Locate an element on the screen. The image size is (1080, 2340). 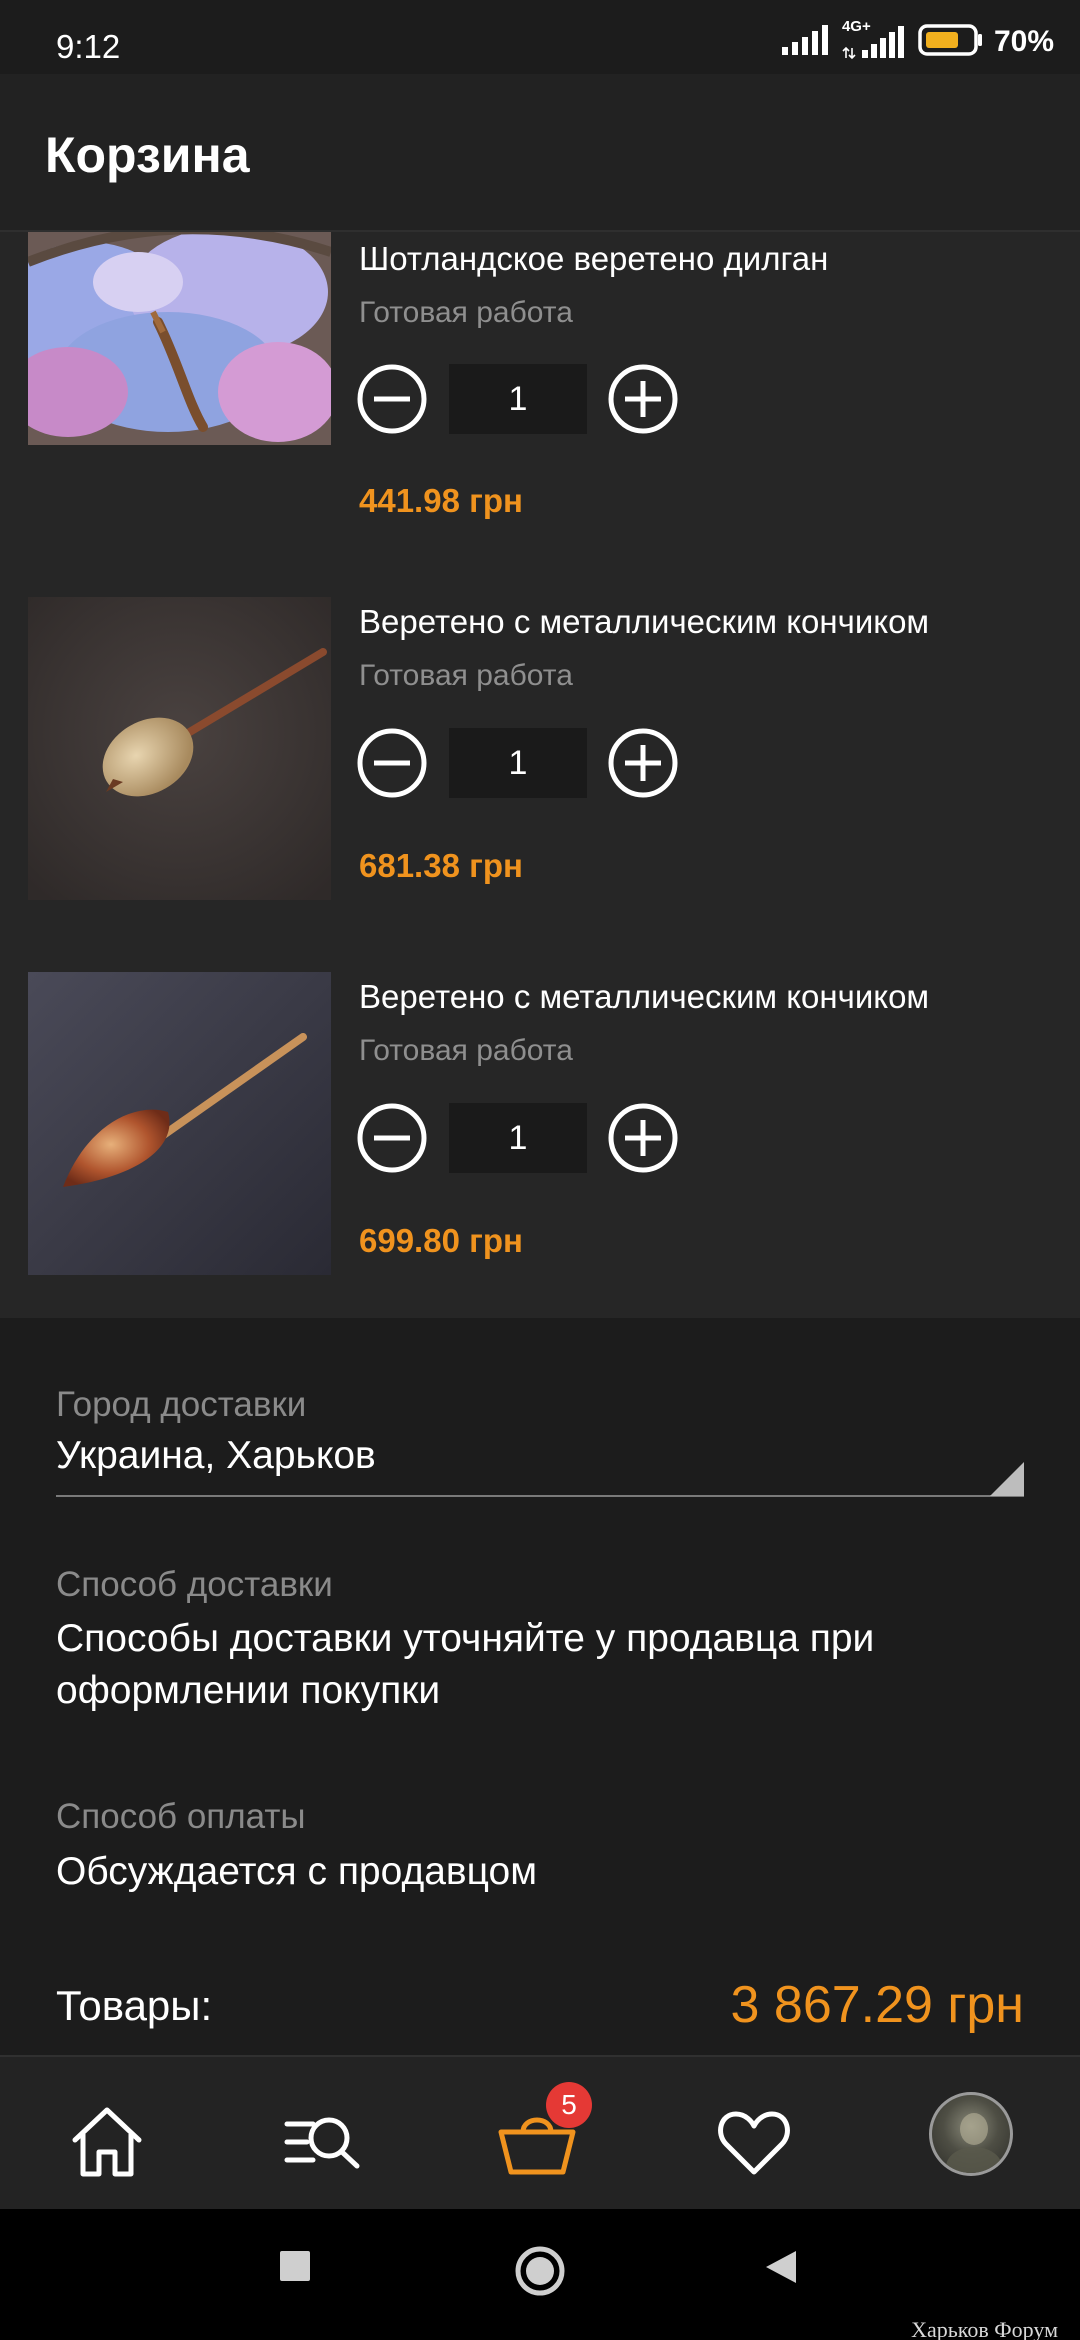
home-icon is located at coordinates (107, 2142).